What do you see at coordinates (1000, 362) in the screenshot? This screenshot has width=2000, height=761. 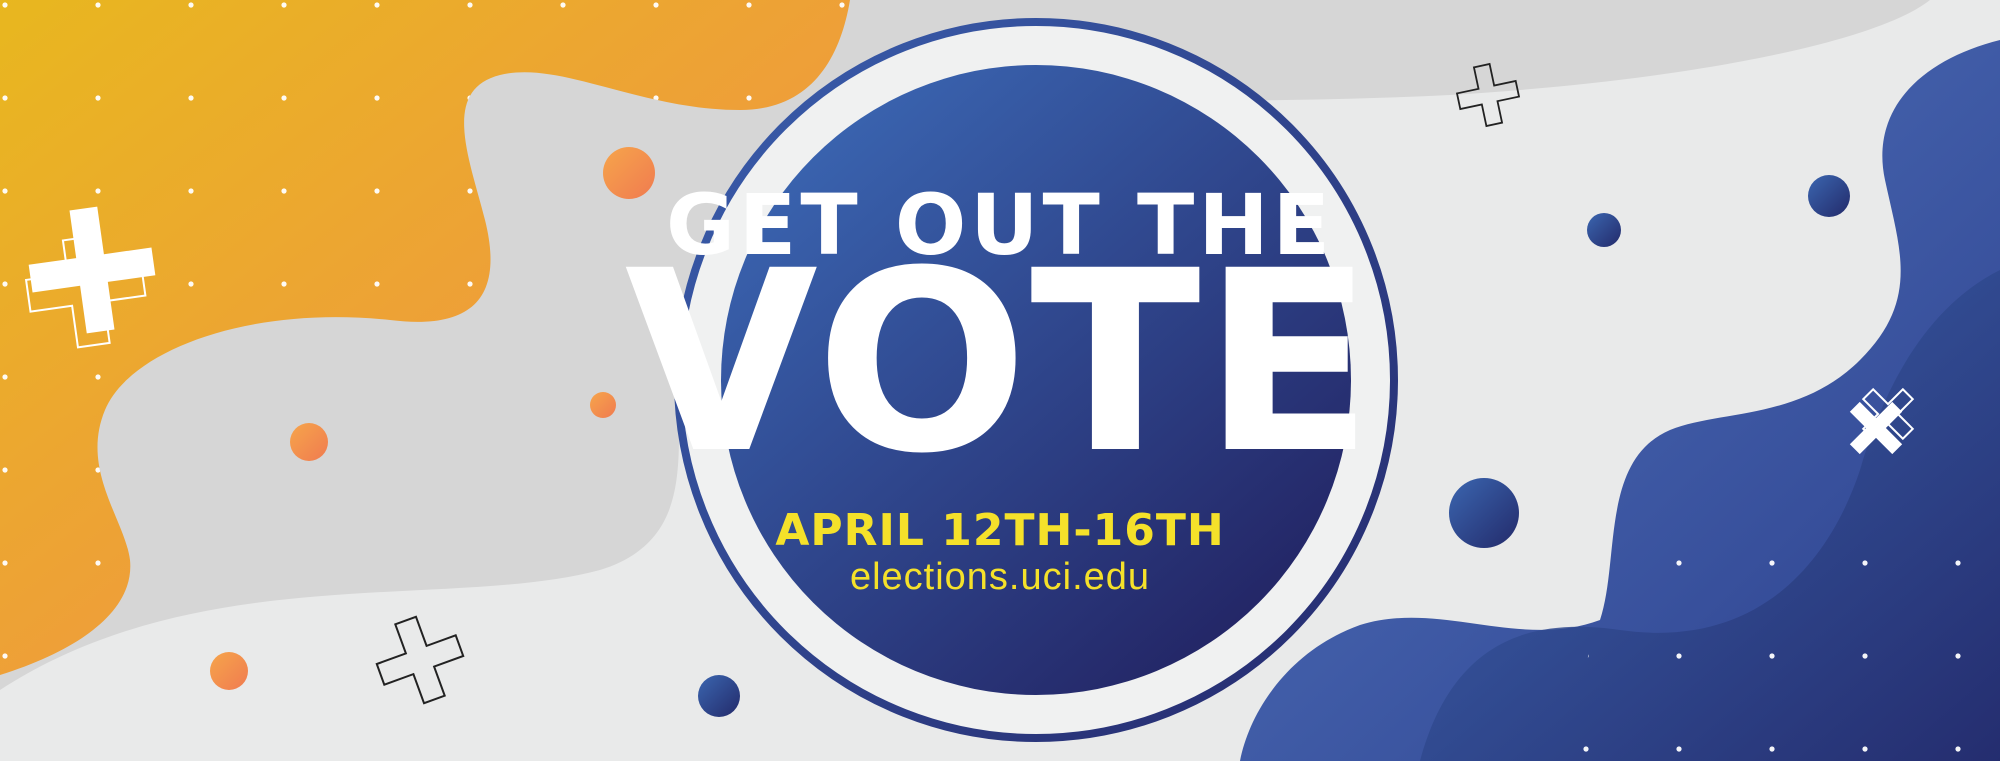 I see `headline-vote: VOTE` at bounding box center [1000, 362].